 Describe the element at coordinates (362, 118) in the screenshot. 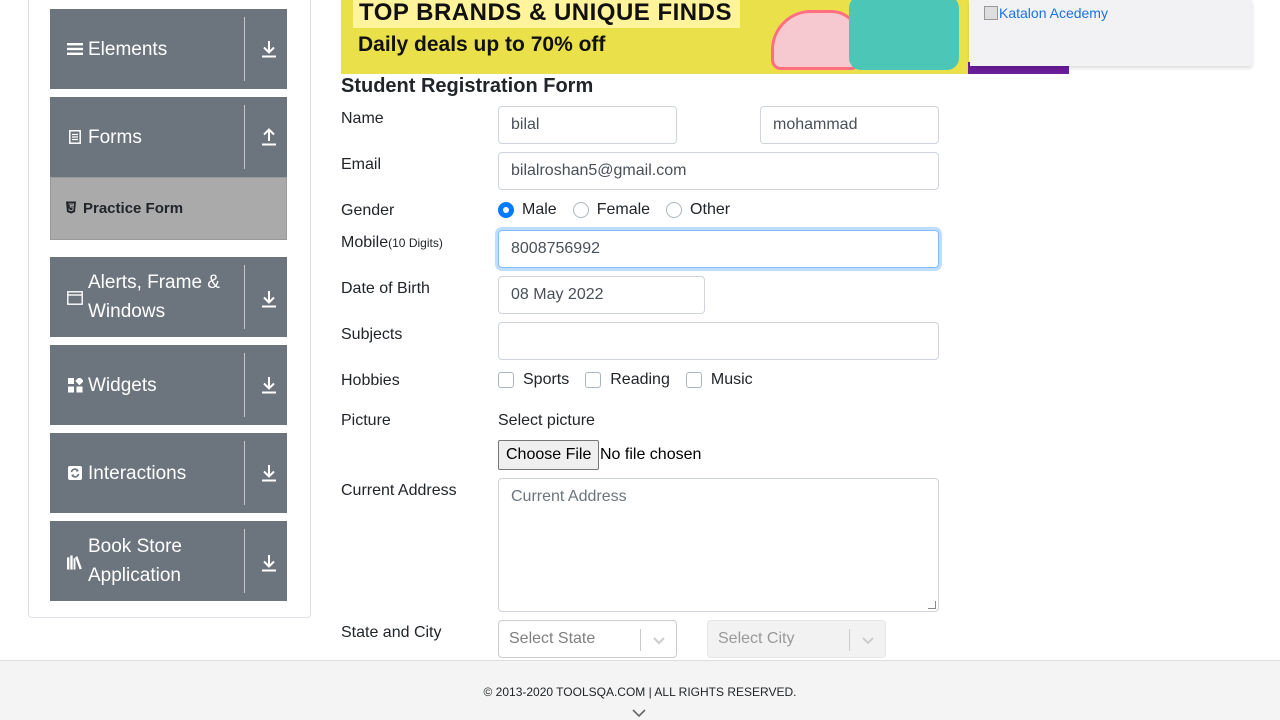

I see `name-label: Name` at that location.